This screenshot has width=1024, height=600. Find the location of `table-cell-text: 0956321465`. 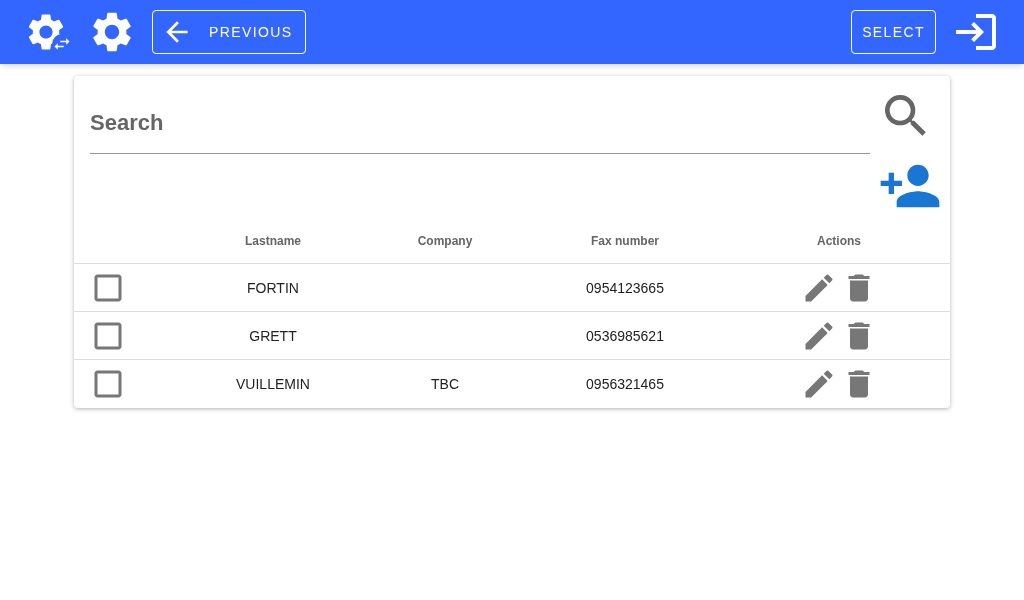

table-cell-text: 0956321465 is located at coordinates (625, 384).